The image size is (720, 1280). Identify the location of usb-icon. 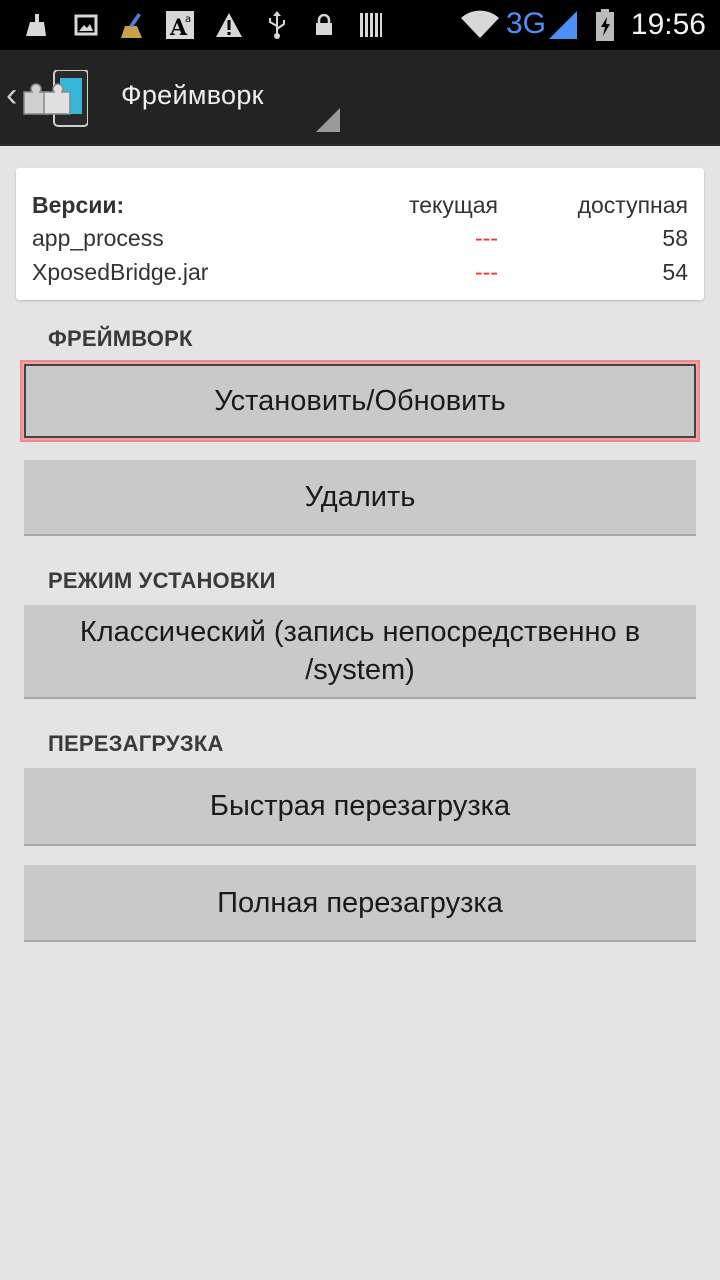
(277, 25).